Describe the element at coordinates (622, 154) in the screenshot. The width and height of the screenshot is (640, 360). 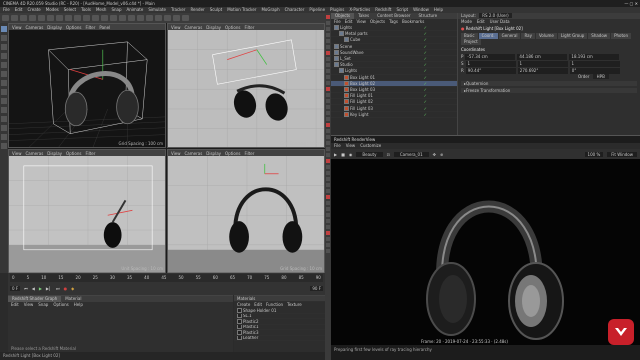
I see `fit-select: Fit Window` at that location.